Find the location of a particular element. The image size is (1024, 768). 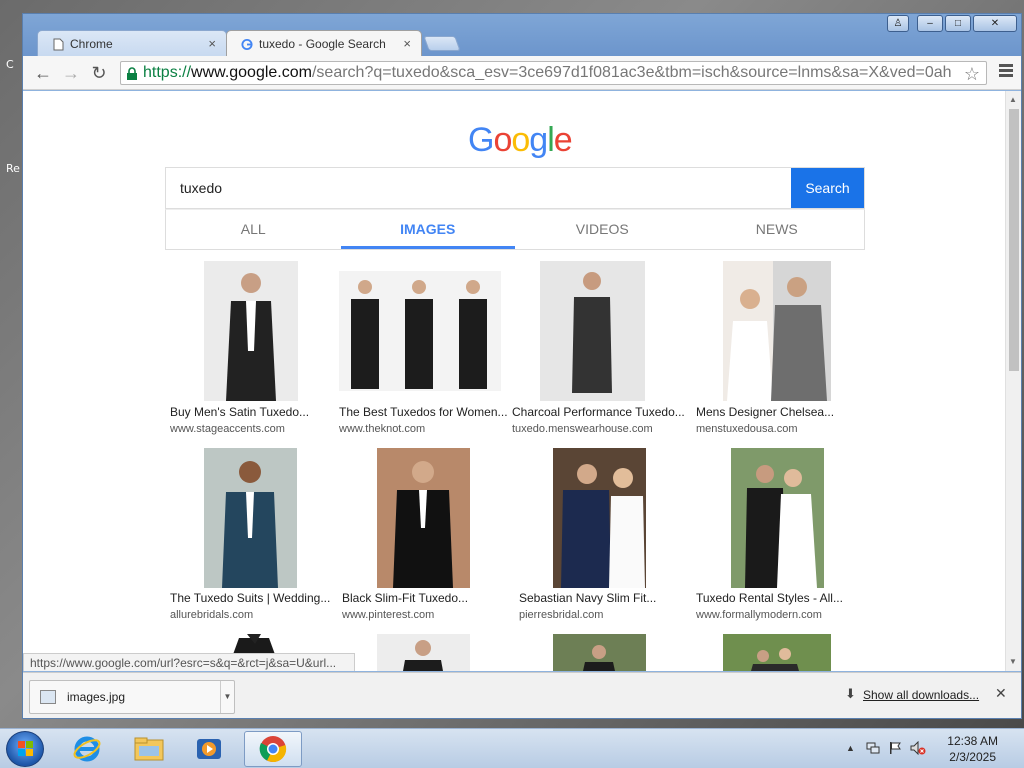

action-center-flag-icon is located at coordinates (895, 749).